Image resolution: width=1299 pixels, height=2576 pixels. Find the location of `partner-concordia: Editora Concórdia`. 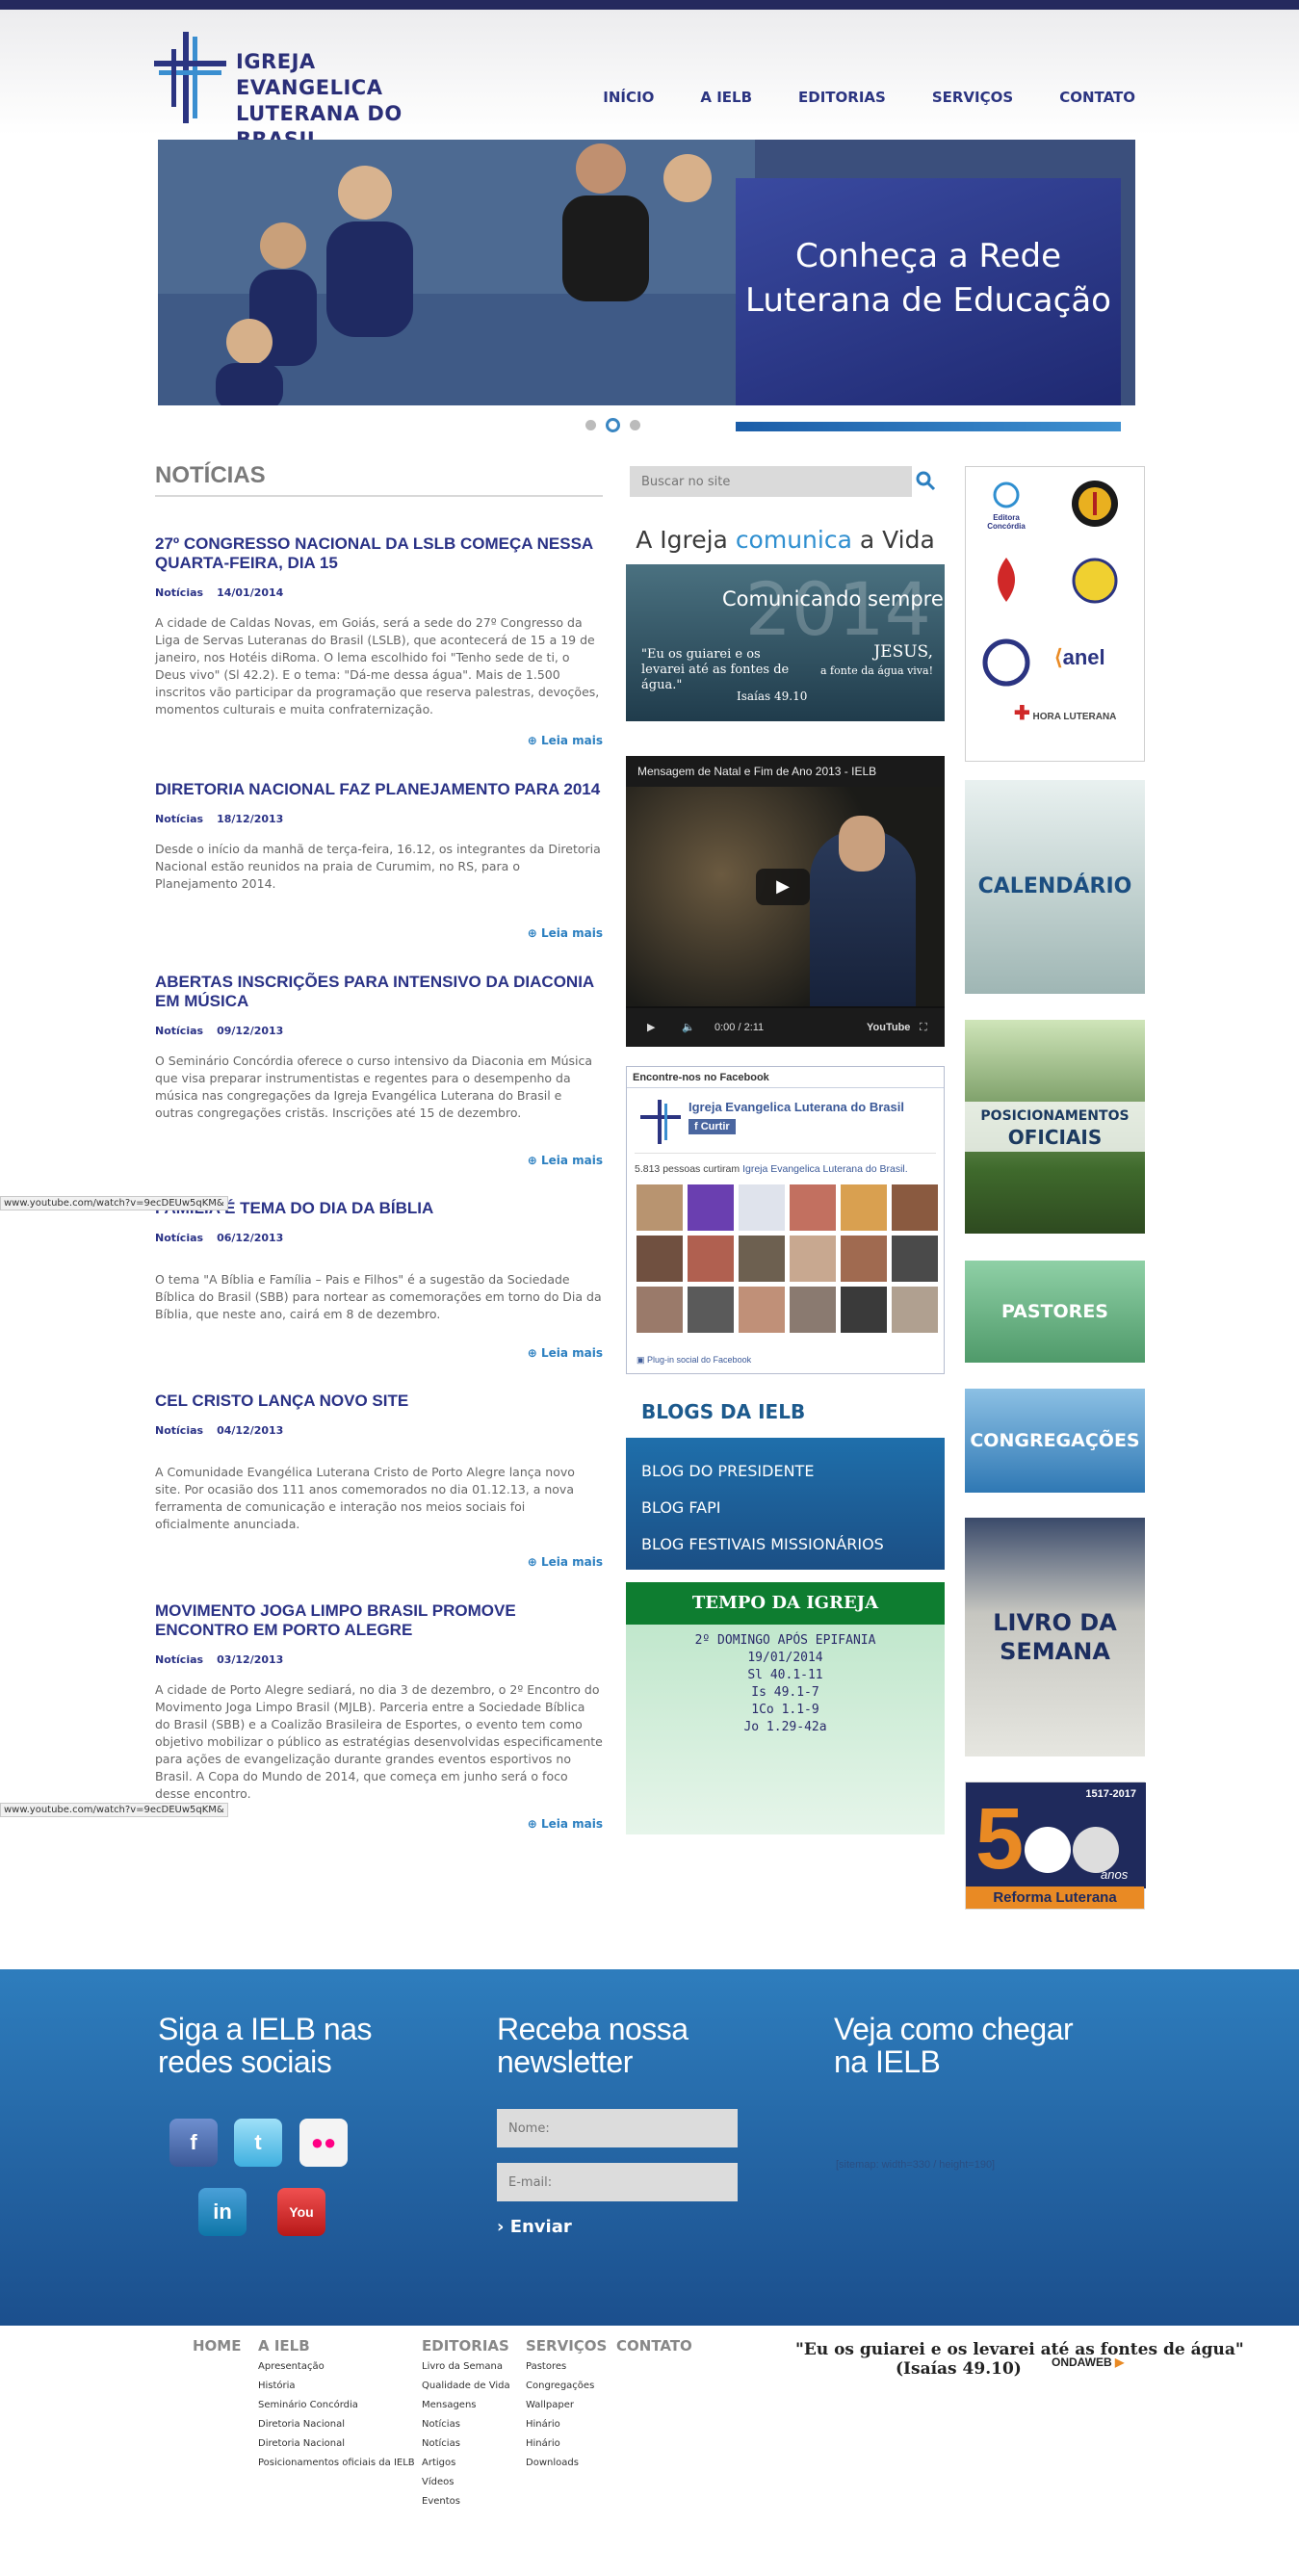

partner-concordia: Editora Concórdia is located at coordinates (1006, 507).